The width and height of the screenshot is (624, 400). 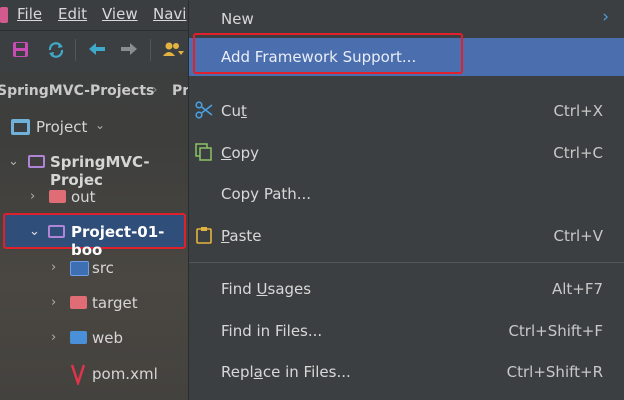 What do you see at coordinates (78, 374) in the screenshot?
I see `maven-file-icon` at bounding box center [78, 374].